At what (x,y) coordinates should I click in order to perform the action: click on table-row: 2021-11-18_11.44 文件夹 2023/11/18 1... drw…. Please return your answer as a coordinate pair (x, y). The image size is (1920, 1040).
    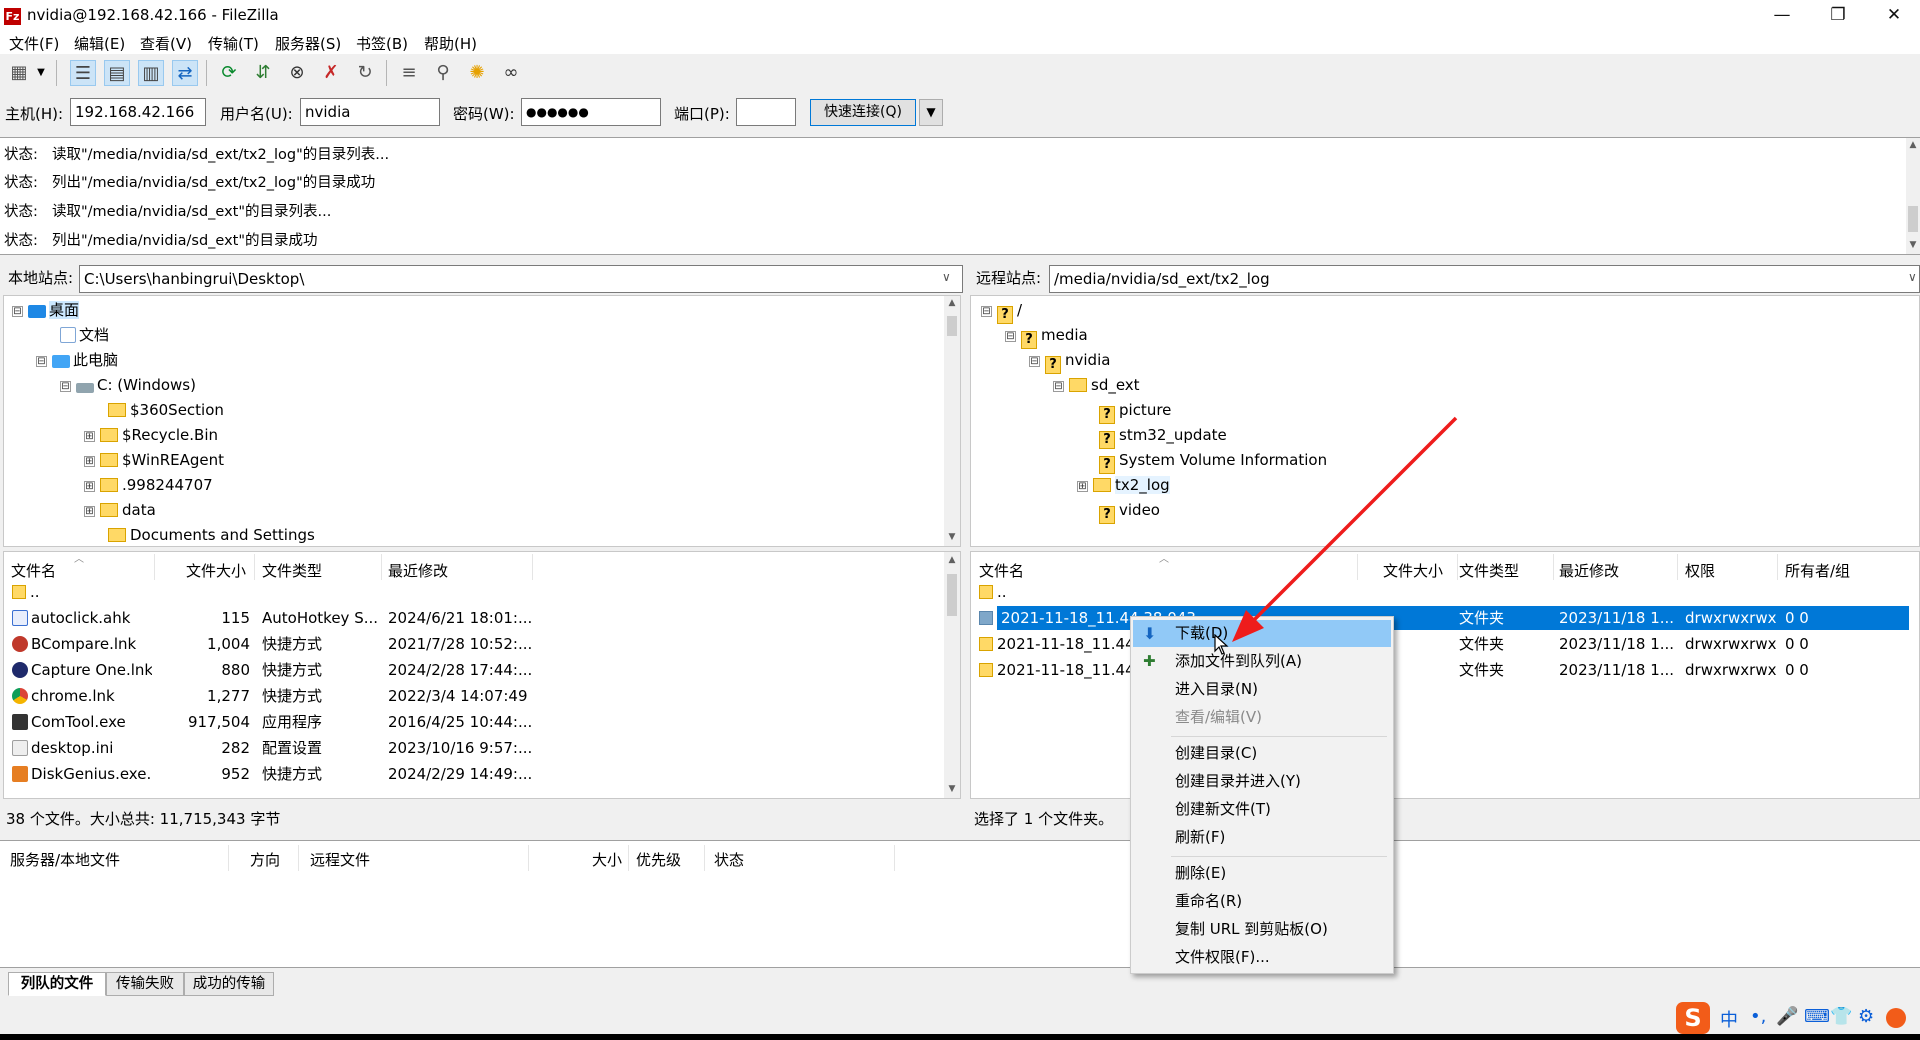
    Looking at the image, I should click on (1445, 670).